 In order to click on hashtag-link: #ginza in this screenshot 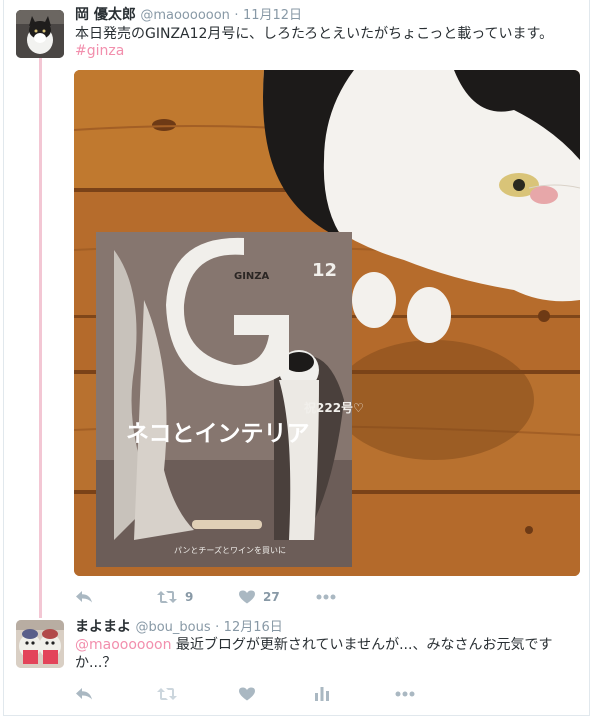, I will do `click(99, 51)`.